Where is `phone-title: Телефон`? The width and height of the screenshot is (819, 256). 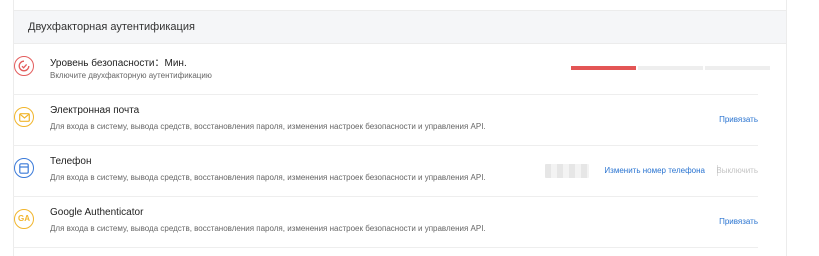
phone-title: Телефон is located at coordinates (71, 161).